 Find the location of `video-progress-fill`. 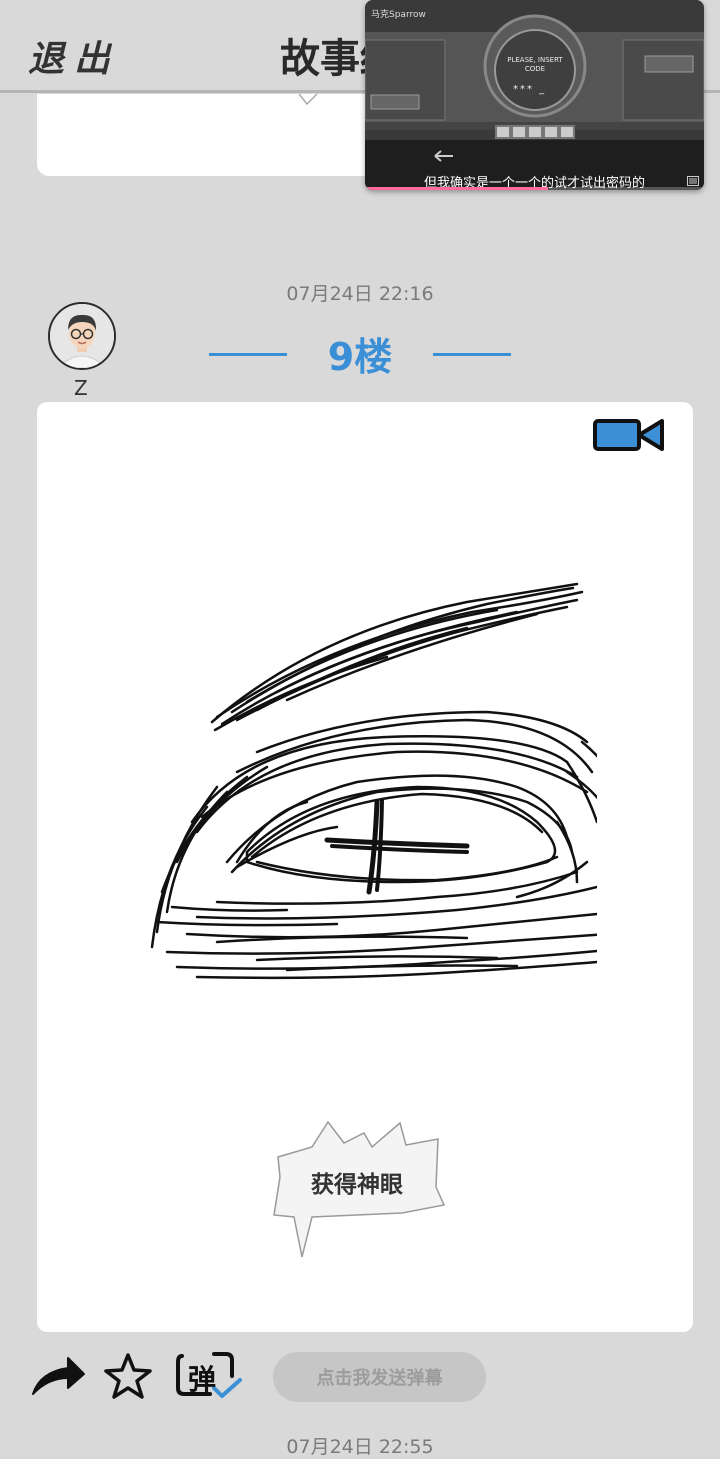

video-progress-fill is located at coordinates (457, 188).